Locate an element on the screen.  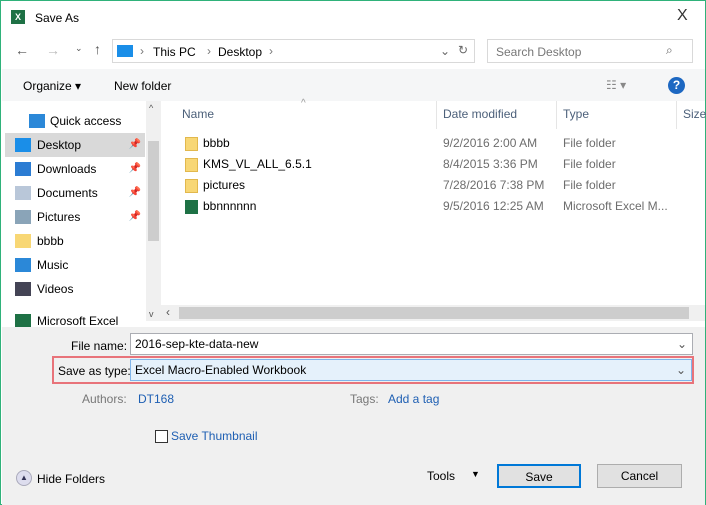
forward-button: → is located at coordinates (53, 50).